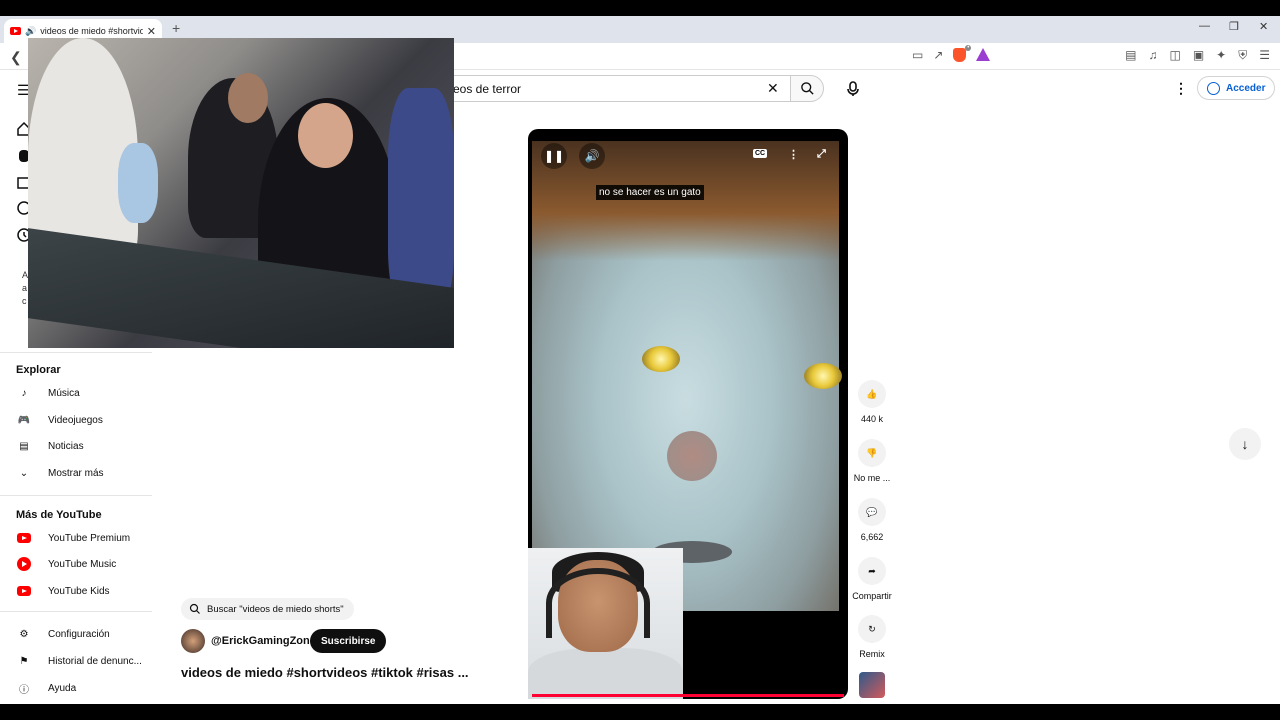 Image resolution: width=1280 pixels, height=720 pixels. Describe the element at coordinates (1204, 26) in the screenshot. I see `minimize-button: —` at that location.